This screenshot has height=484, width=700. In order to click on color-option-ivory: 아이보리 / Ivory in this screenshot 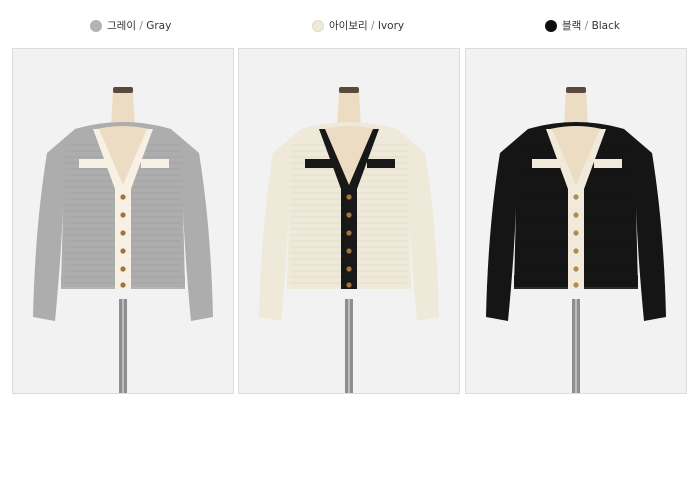, I will do `click(358, 25)`.